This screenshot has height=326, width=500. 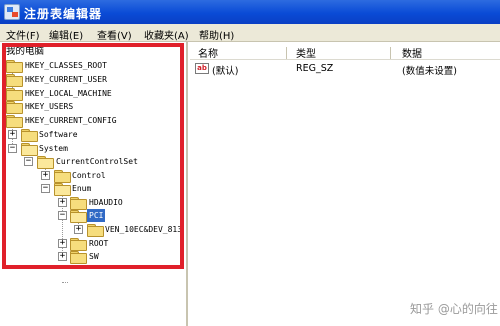 What do you see at coordinates (345, 69) in the screenshot?
I see `value-row: ab (默认) REG_SZ (数值未设置)` at bounding box center [345, 69].